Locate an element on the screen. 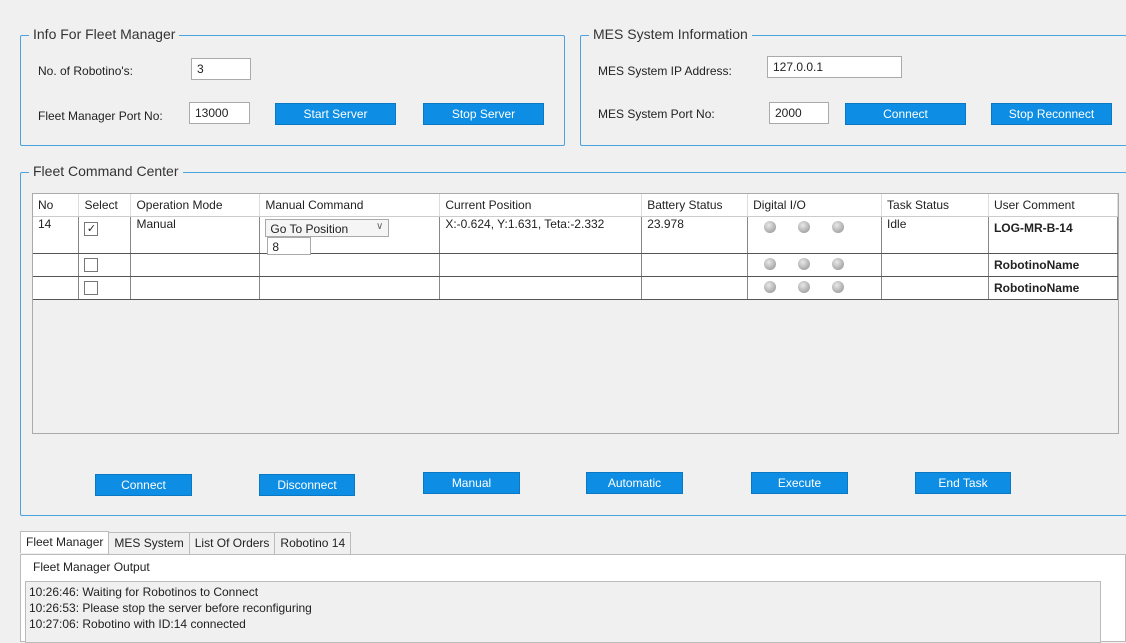 The height and width of the screenshot is (643, 1126). select-checkbox: ✓ is located at coordinates (91, 229).